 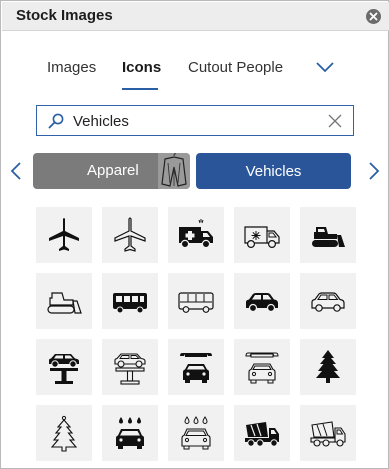 I want to click on car-repair-outline-icon, so click(x=262, y=368).